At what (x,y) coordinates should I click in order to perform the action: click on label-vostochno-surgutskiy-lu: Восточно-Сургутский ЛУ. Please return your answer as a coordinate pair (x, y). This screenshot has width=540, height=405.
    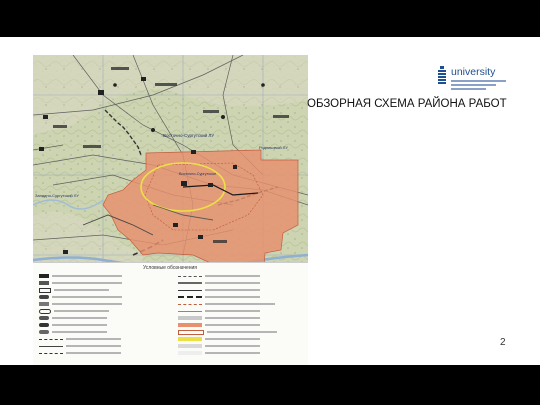
    Looking at the image, I should click on (188, 135).